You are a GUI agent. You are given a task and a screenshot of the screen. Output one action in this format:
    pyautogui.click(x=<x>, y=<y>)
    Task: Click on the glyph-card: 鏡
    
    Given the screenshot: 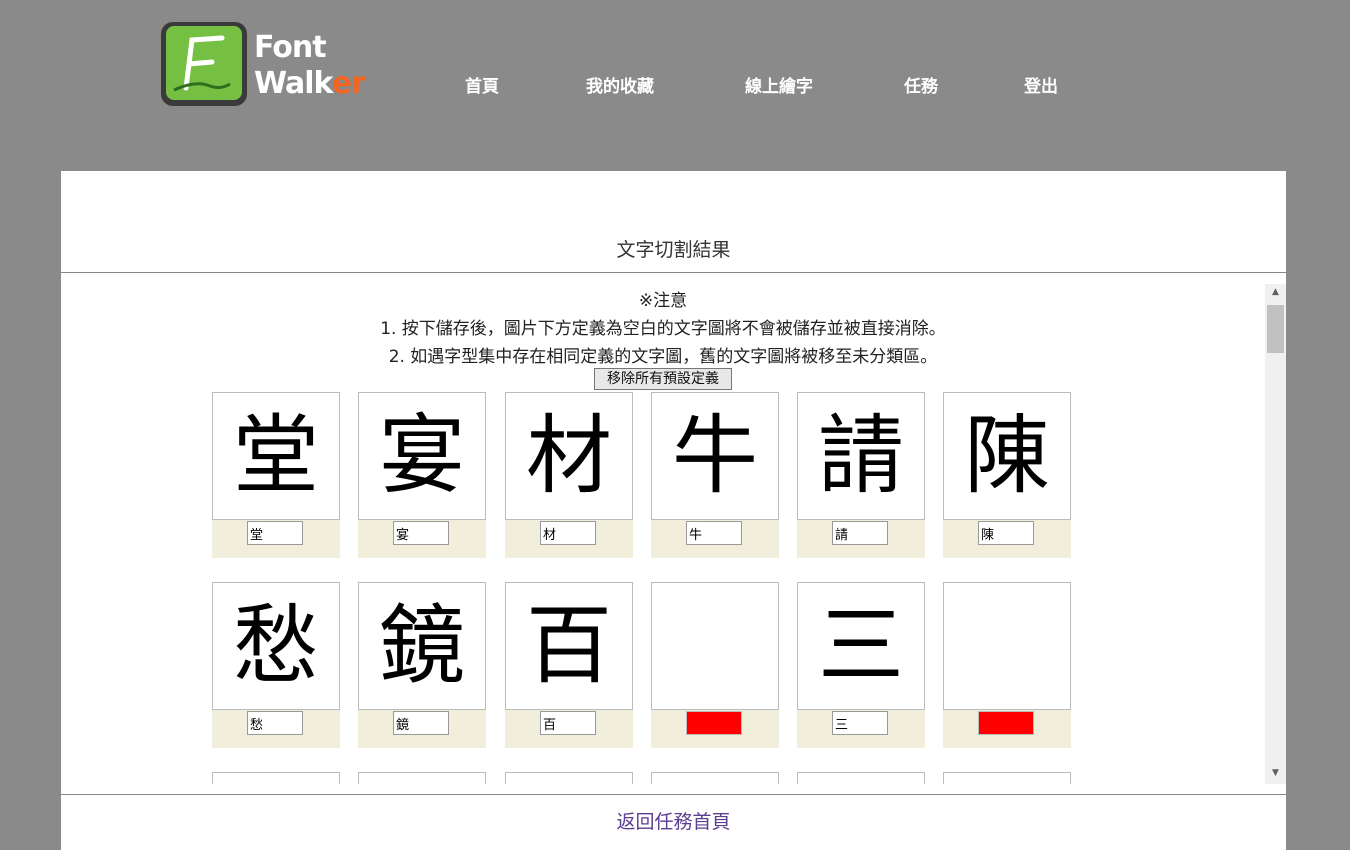 What is the action you would take?
    pyautogui.click(x=422, y=665)
    